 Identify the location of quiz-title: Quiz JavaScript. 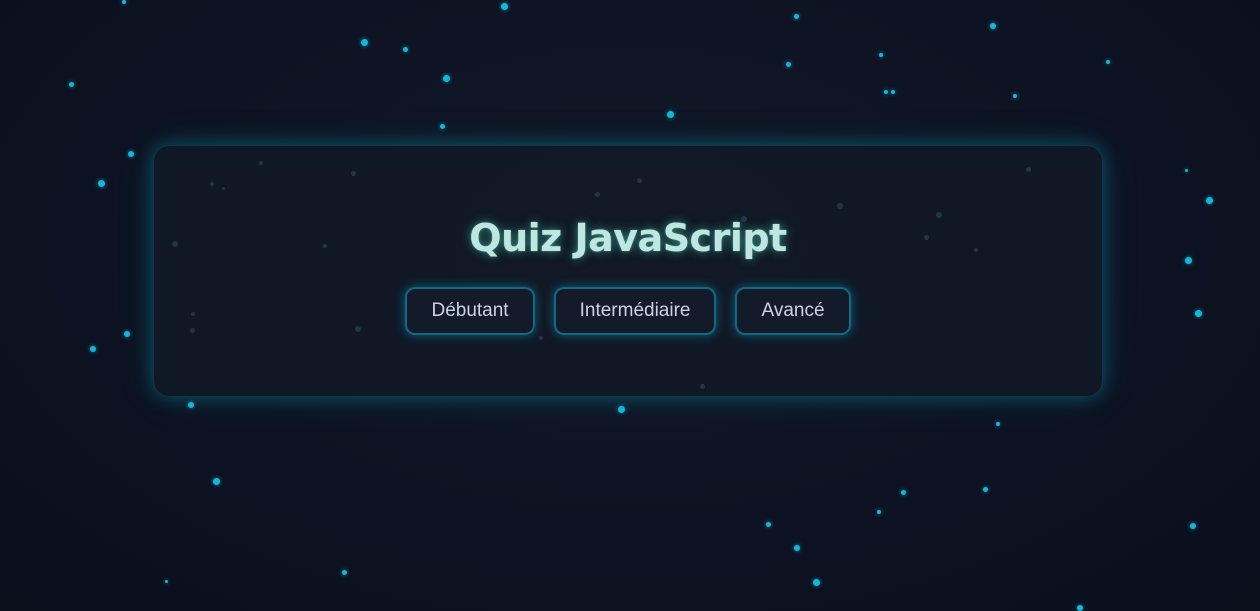
(628, 238).